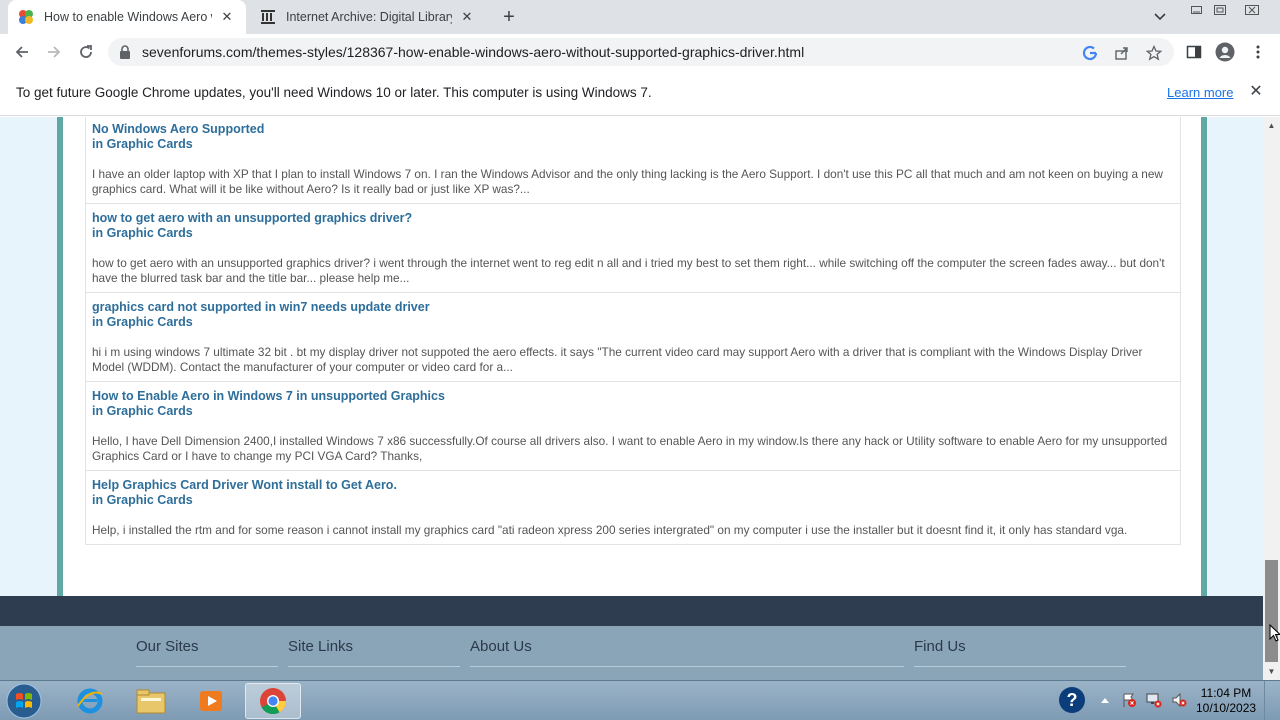 The width and height of the screenshot is (1280, 720). I want to click on tab-title: How to enable Windows Aero wi, so click(128, 17).